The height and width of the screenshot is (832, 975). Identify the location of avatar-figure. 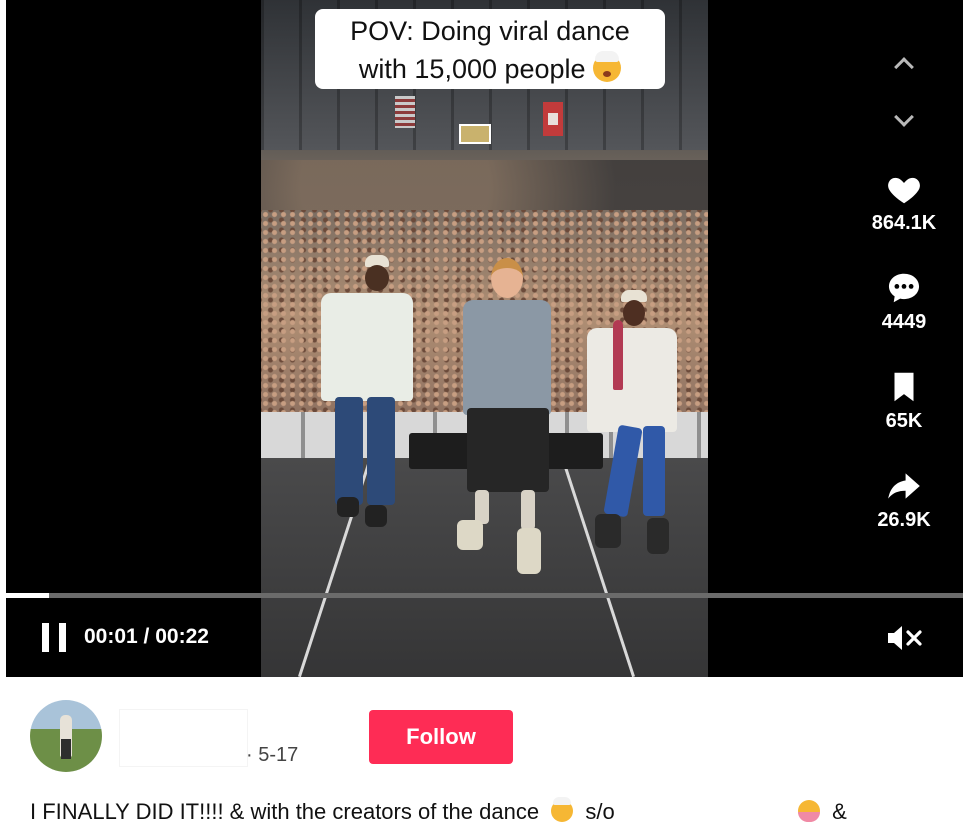
(66, 737).